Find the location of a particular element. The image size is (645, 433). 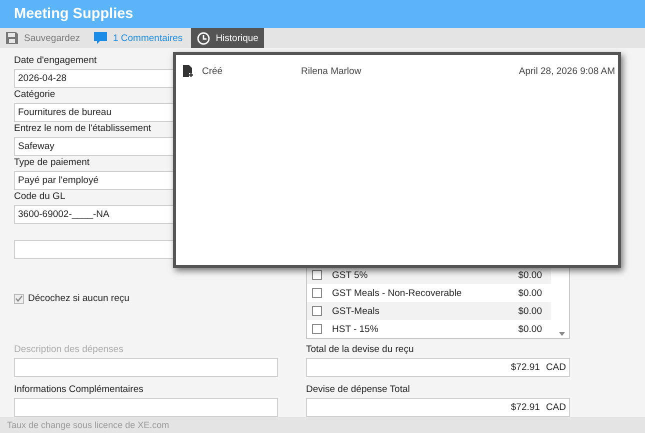

field-label: Type de paiement is located at coordinates (52, 163).